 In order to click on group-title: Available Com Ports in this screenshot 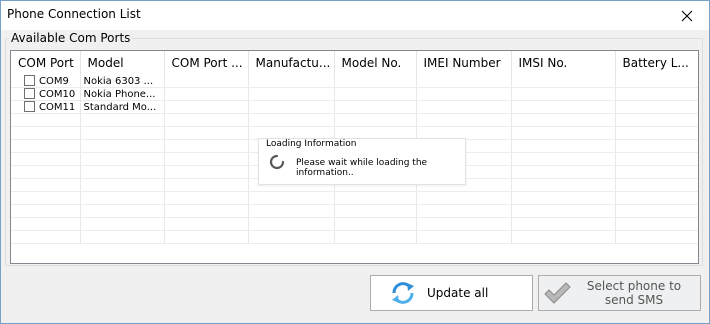, I will do `click(71, 38)`.